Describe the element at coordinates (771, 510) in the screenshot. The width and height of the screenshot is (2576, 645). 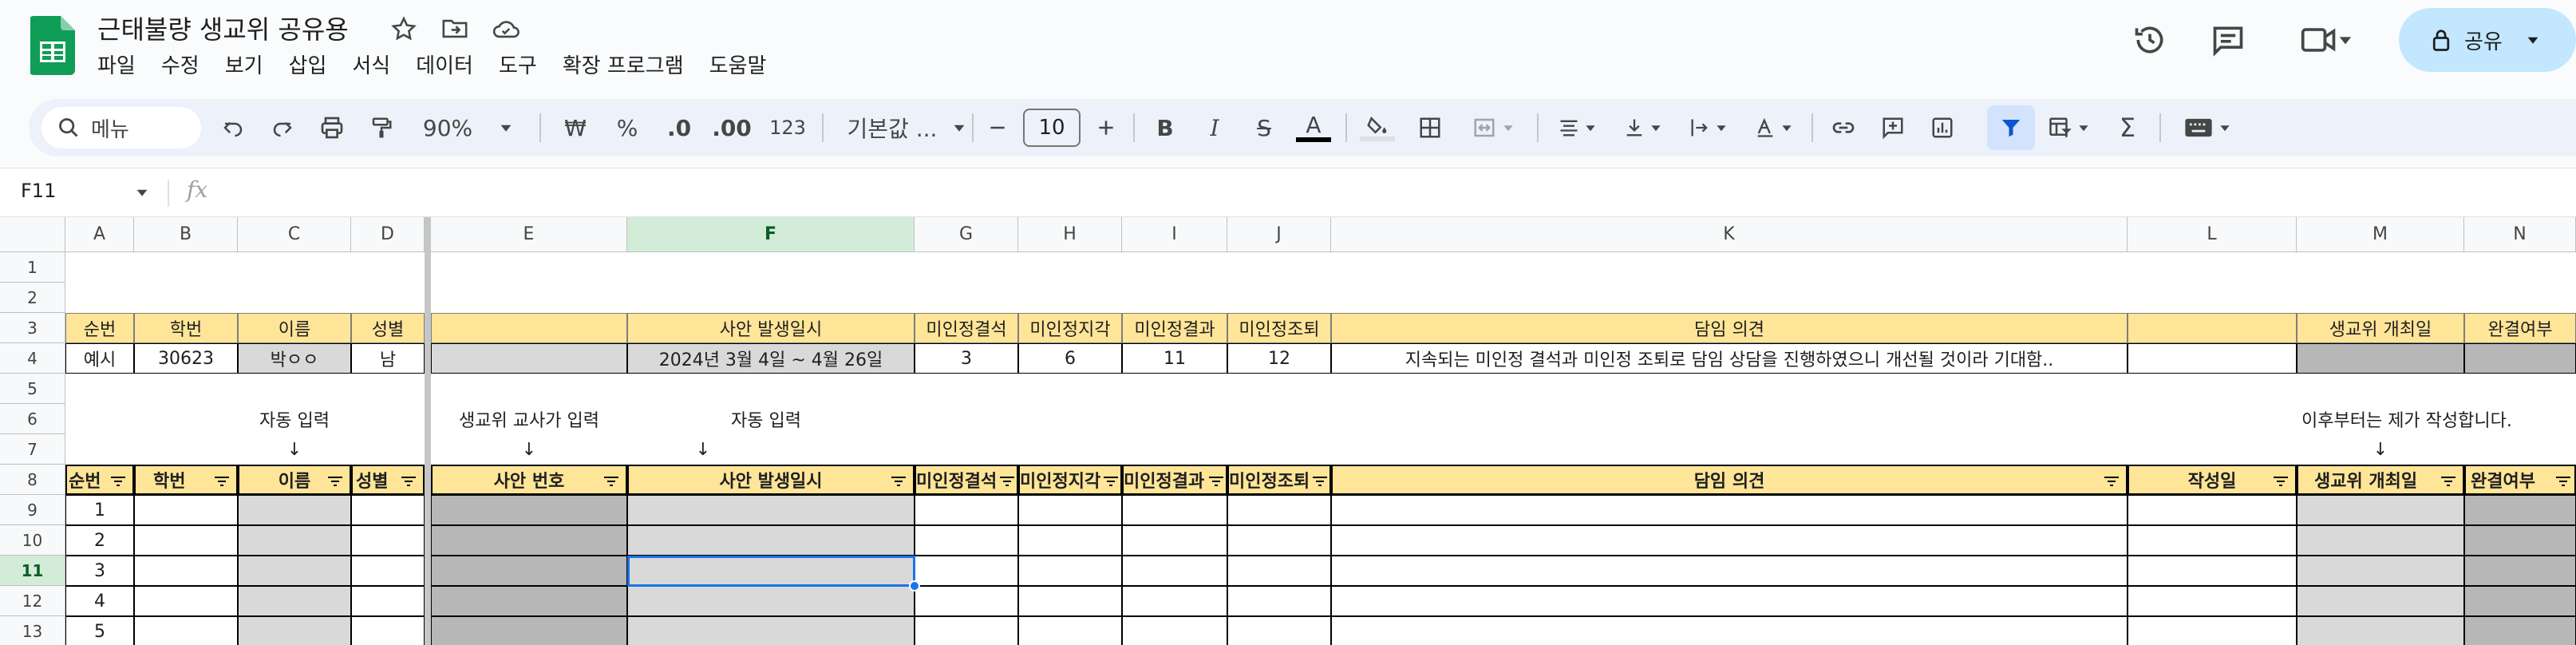
I see `cell-f9` at that location.